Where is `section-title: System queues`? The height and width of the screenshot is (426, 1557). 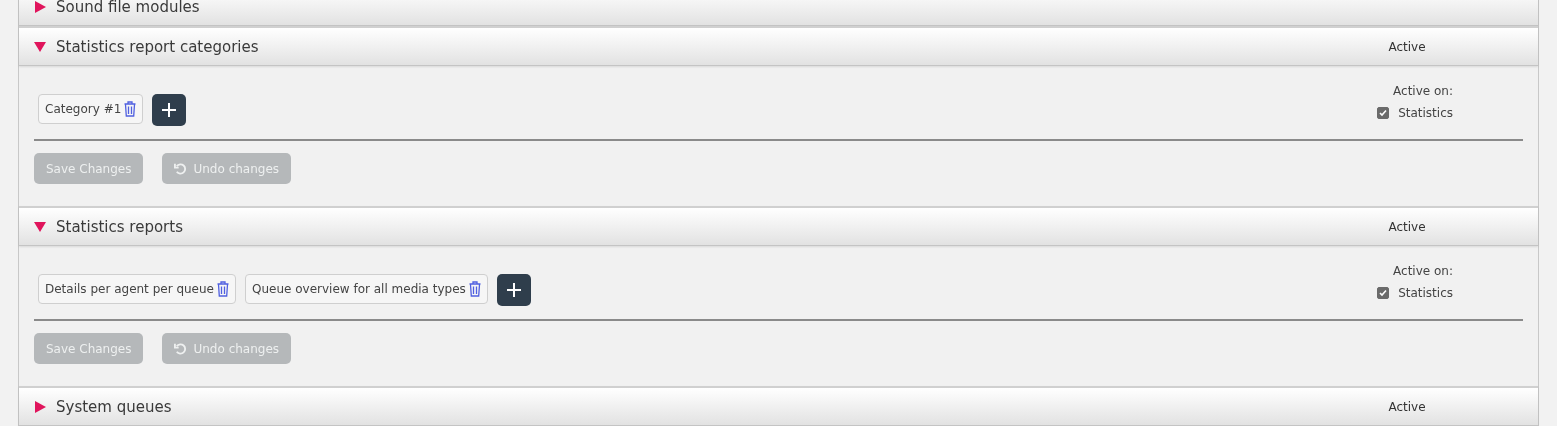 section-title: System queues is located at coordinates (114, 406).